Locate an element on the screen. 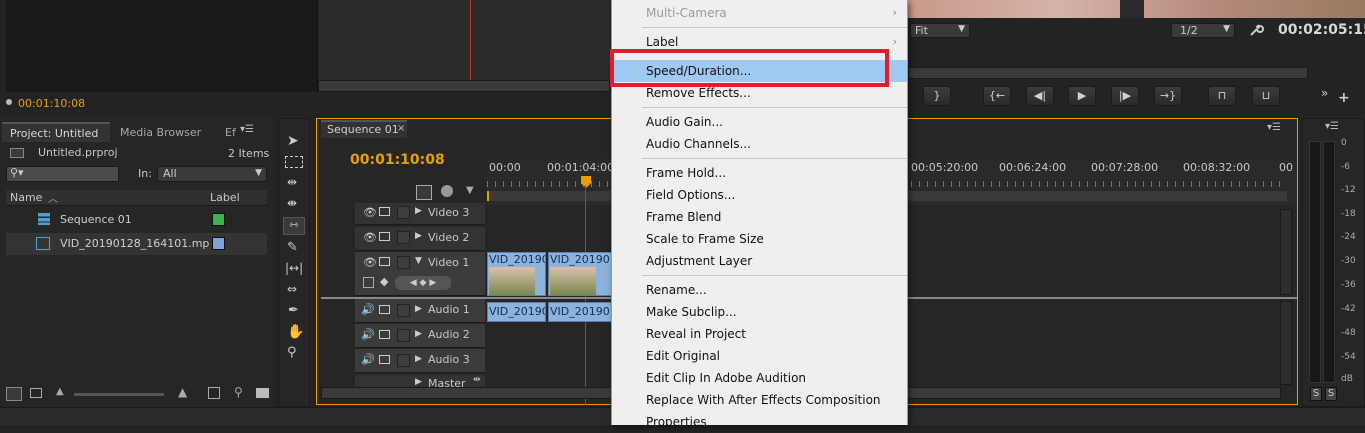 This screenshot has width=1365, height=433. search-input: ⚲▾ is located at coordinates (62, 174).